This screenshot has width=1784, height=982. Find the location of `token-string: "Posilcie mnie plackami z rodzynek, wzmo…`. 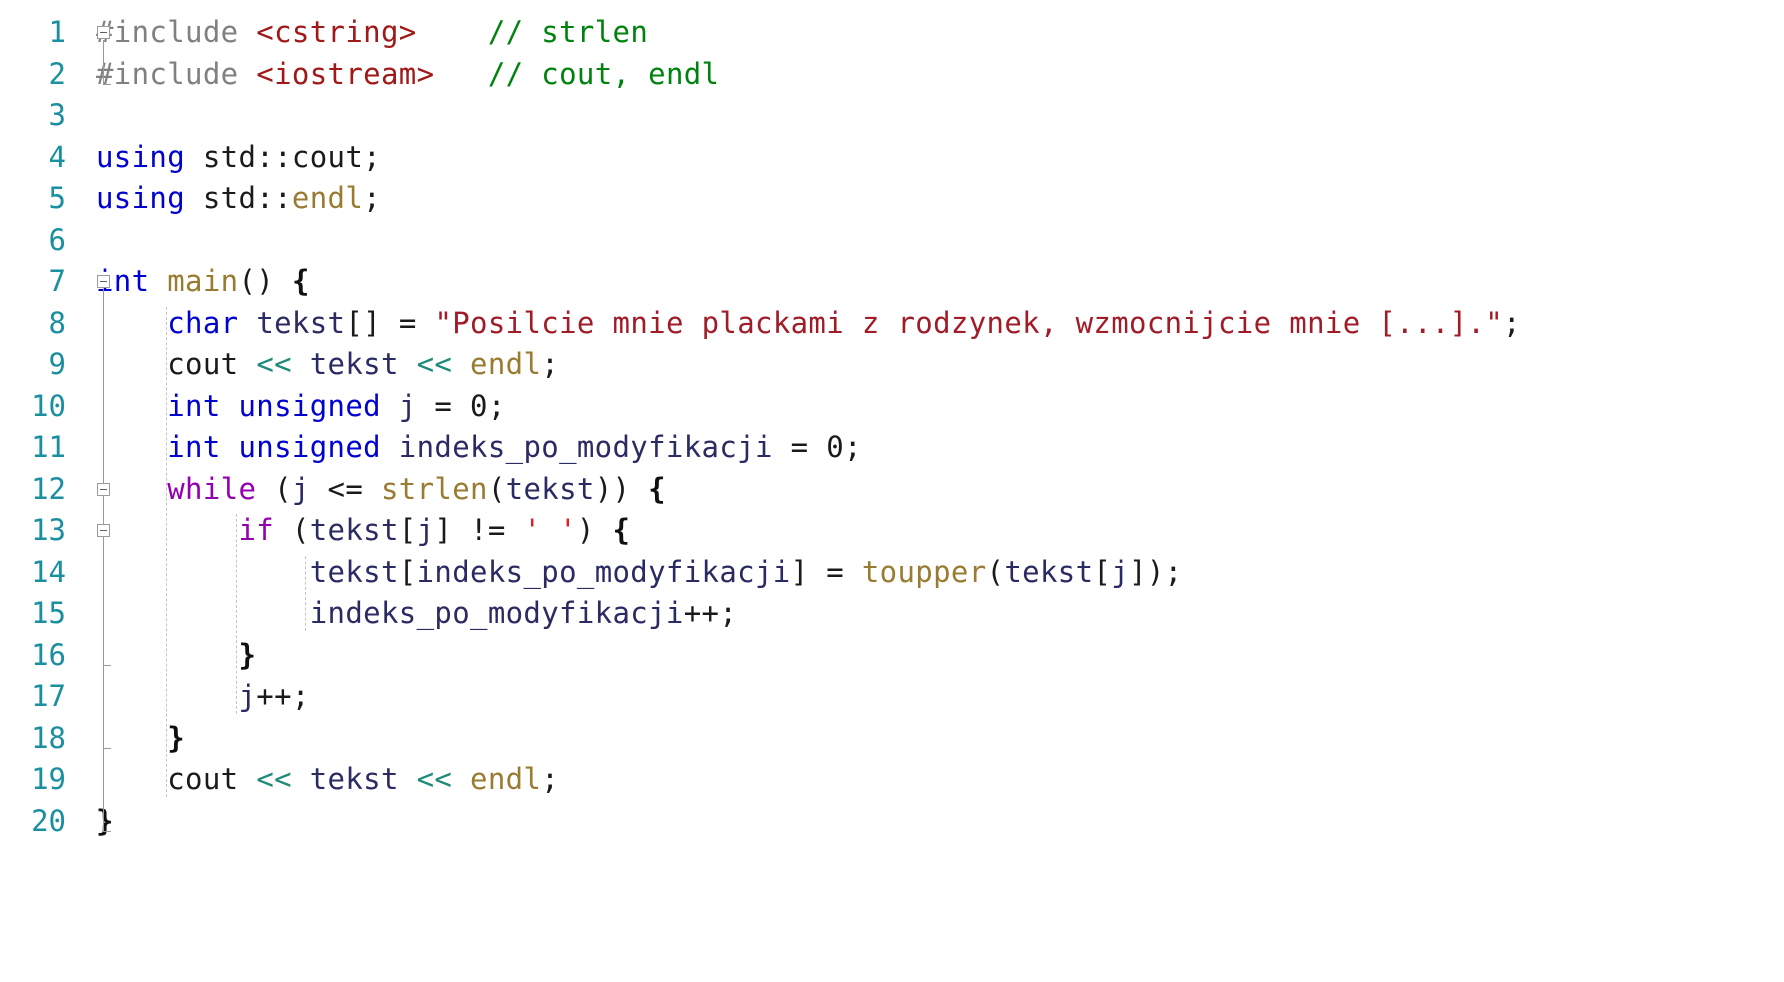

token-string: "Posilcie mnie plackami z rodzynek, wzmo… is located at coordinates (969, 322).